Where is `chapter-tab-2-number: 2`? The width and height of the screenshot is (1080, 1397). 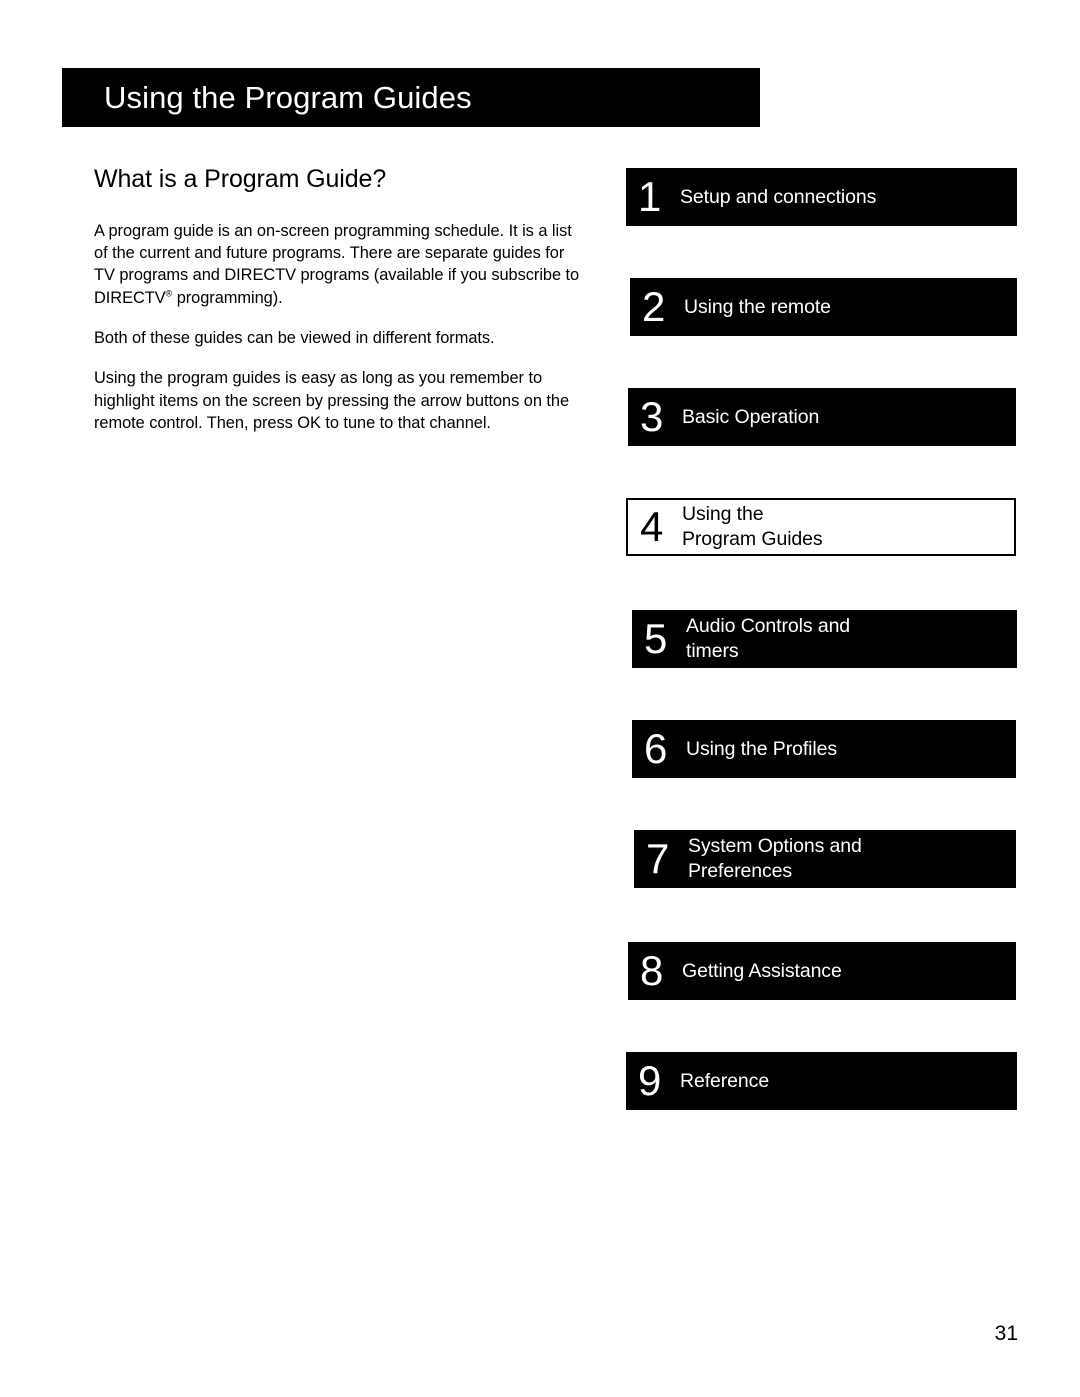 chapter-tab-2-number: 2 is located at coordinates (654, 306).